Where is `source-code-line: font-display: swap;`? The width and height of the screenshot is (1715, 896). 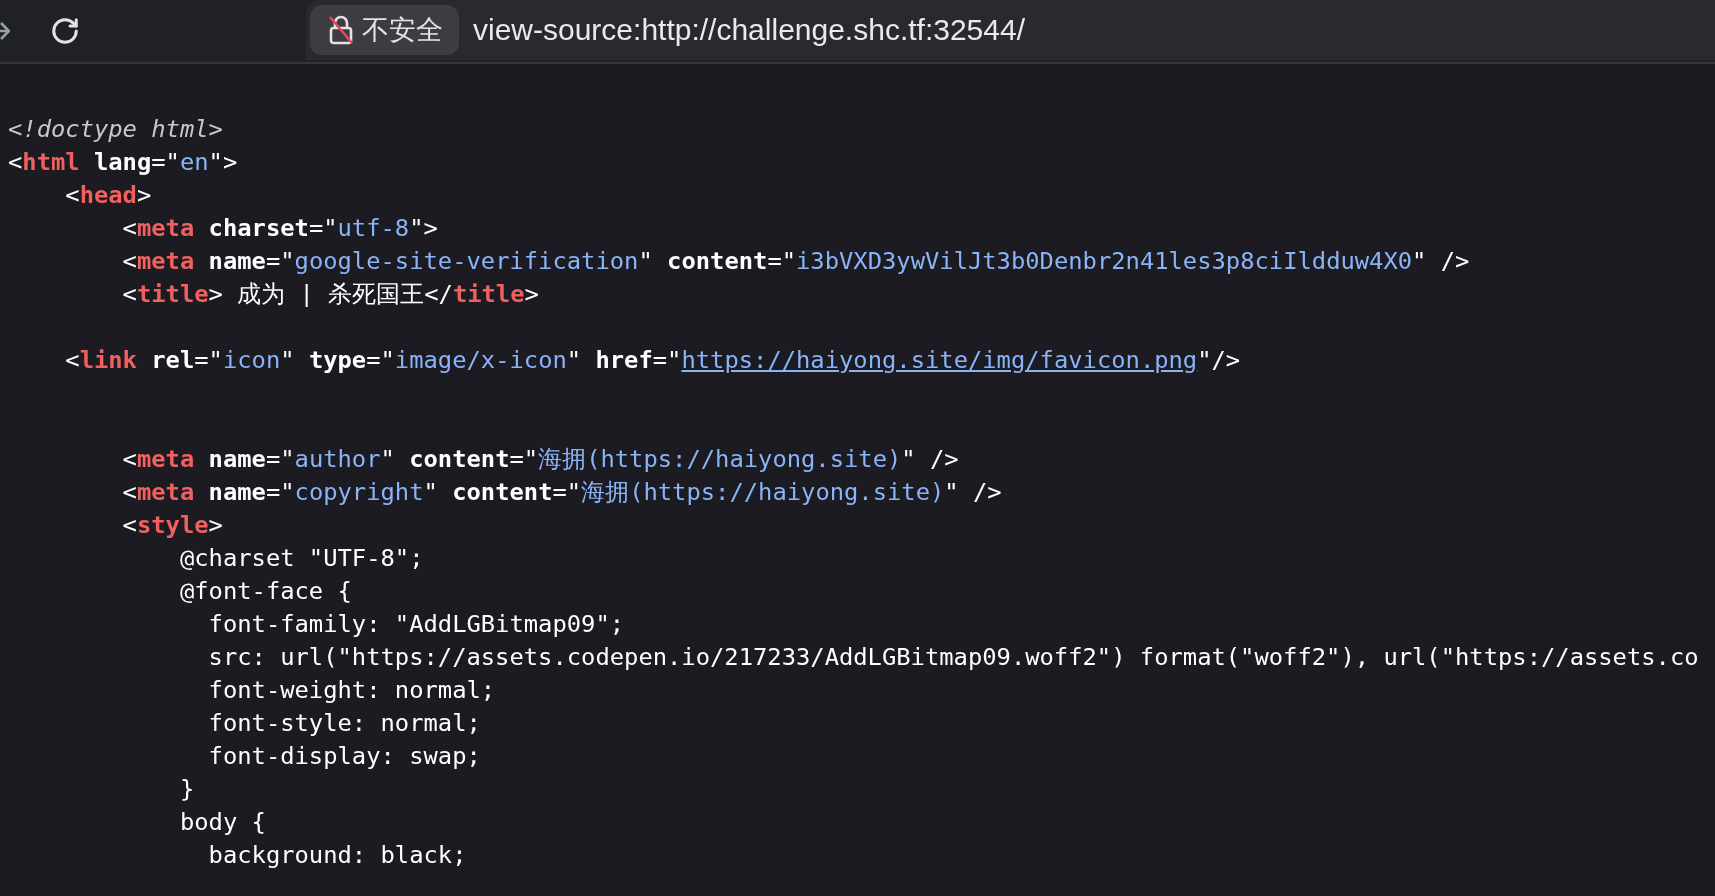
source-code-line: font-display: swap; is located at coordinates (344, 756).